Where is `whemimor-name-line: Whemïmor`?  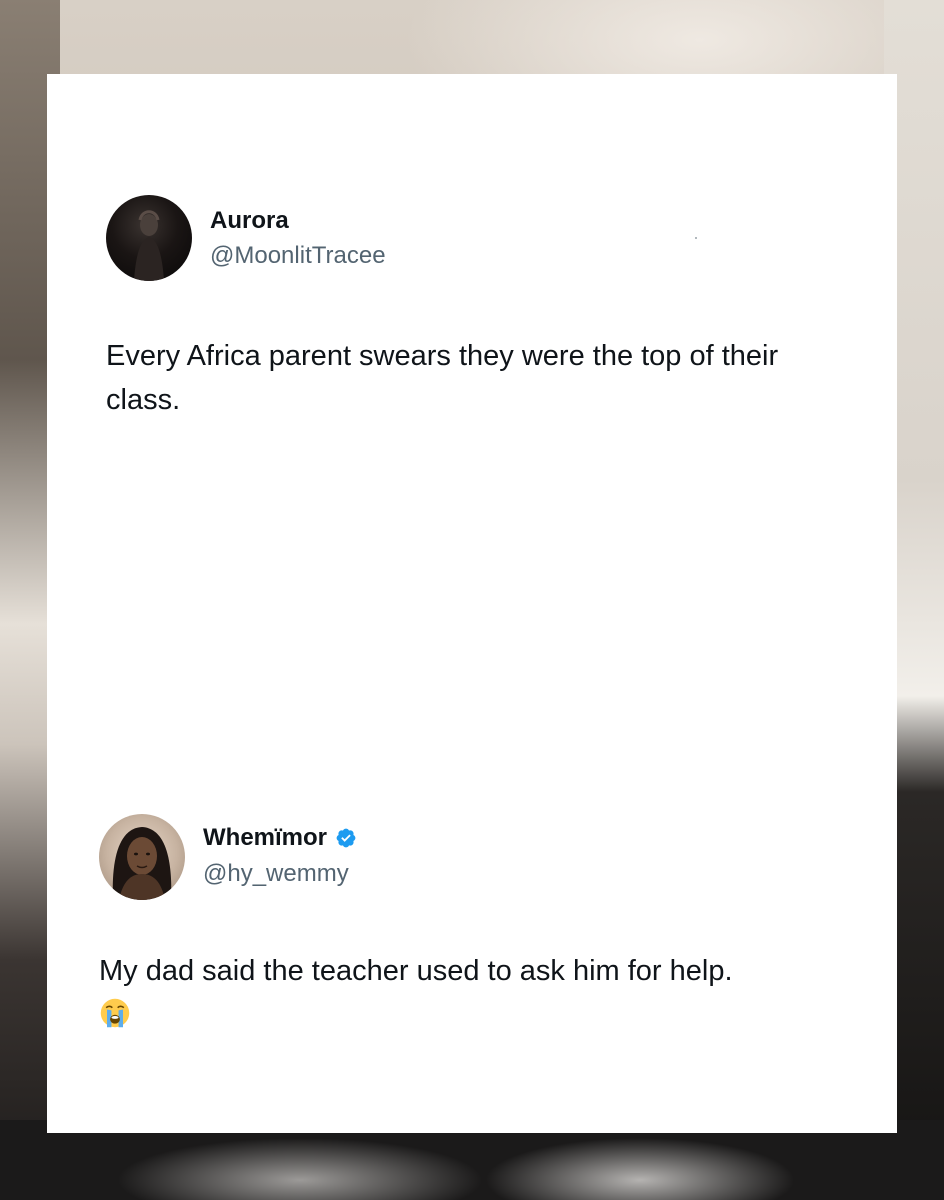
whemimor-name-line: Whemïmor is located at coordinates (280, 838).